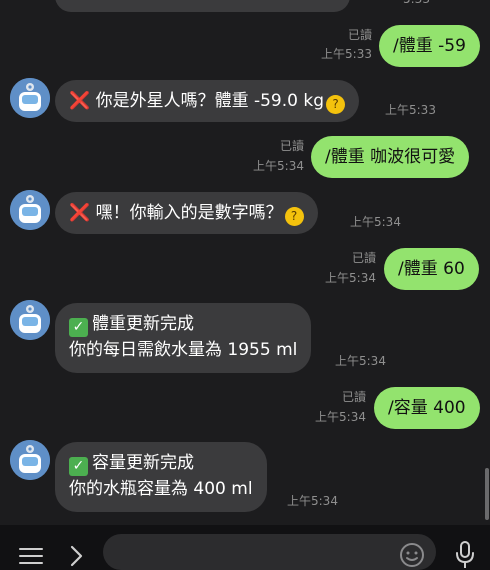 Image resolution: width=490 pixels, height=570 pixels. I want to click on hamburger-menu-icon, so click(31, 556).